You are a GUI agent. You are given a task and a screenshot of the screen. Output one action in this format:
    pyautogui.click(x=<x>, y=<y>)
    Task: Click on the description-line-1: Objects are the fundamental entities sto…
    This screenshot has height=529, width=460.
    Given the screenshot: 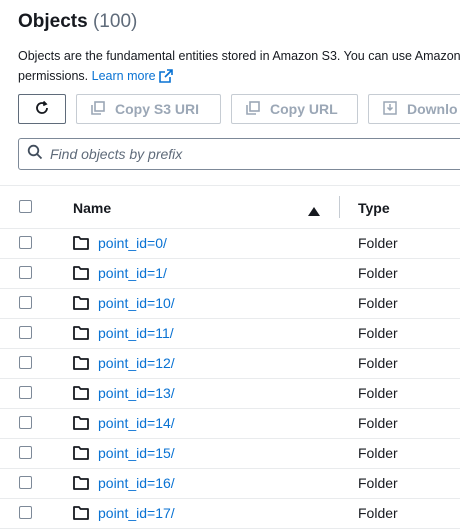 What is the action you would take?
    pyautogui.click(x=239, y=56)
    